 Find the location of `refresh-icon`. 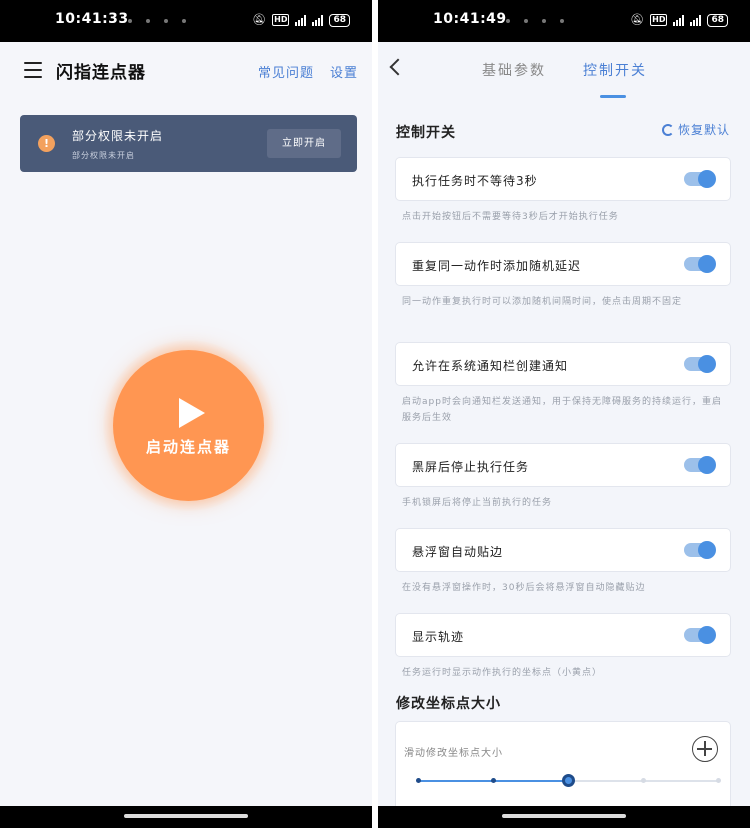

refresh-icon is located at coordinates (667, 129).